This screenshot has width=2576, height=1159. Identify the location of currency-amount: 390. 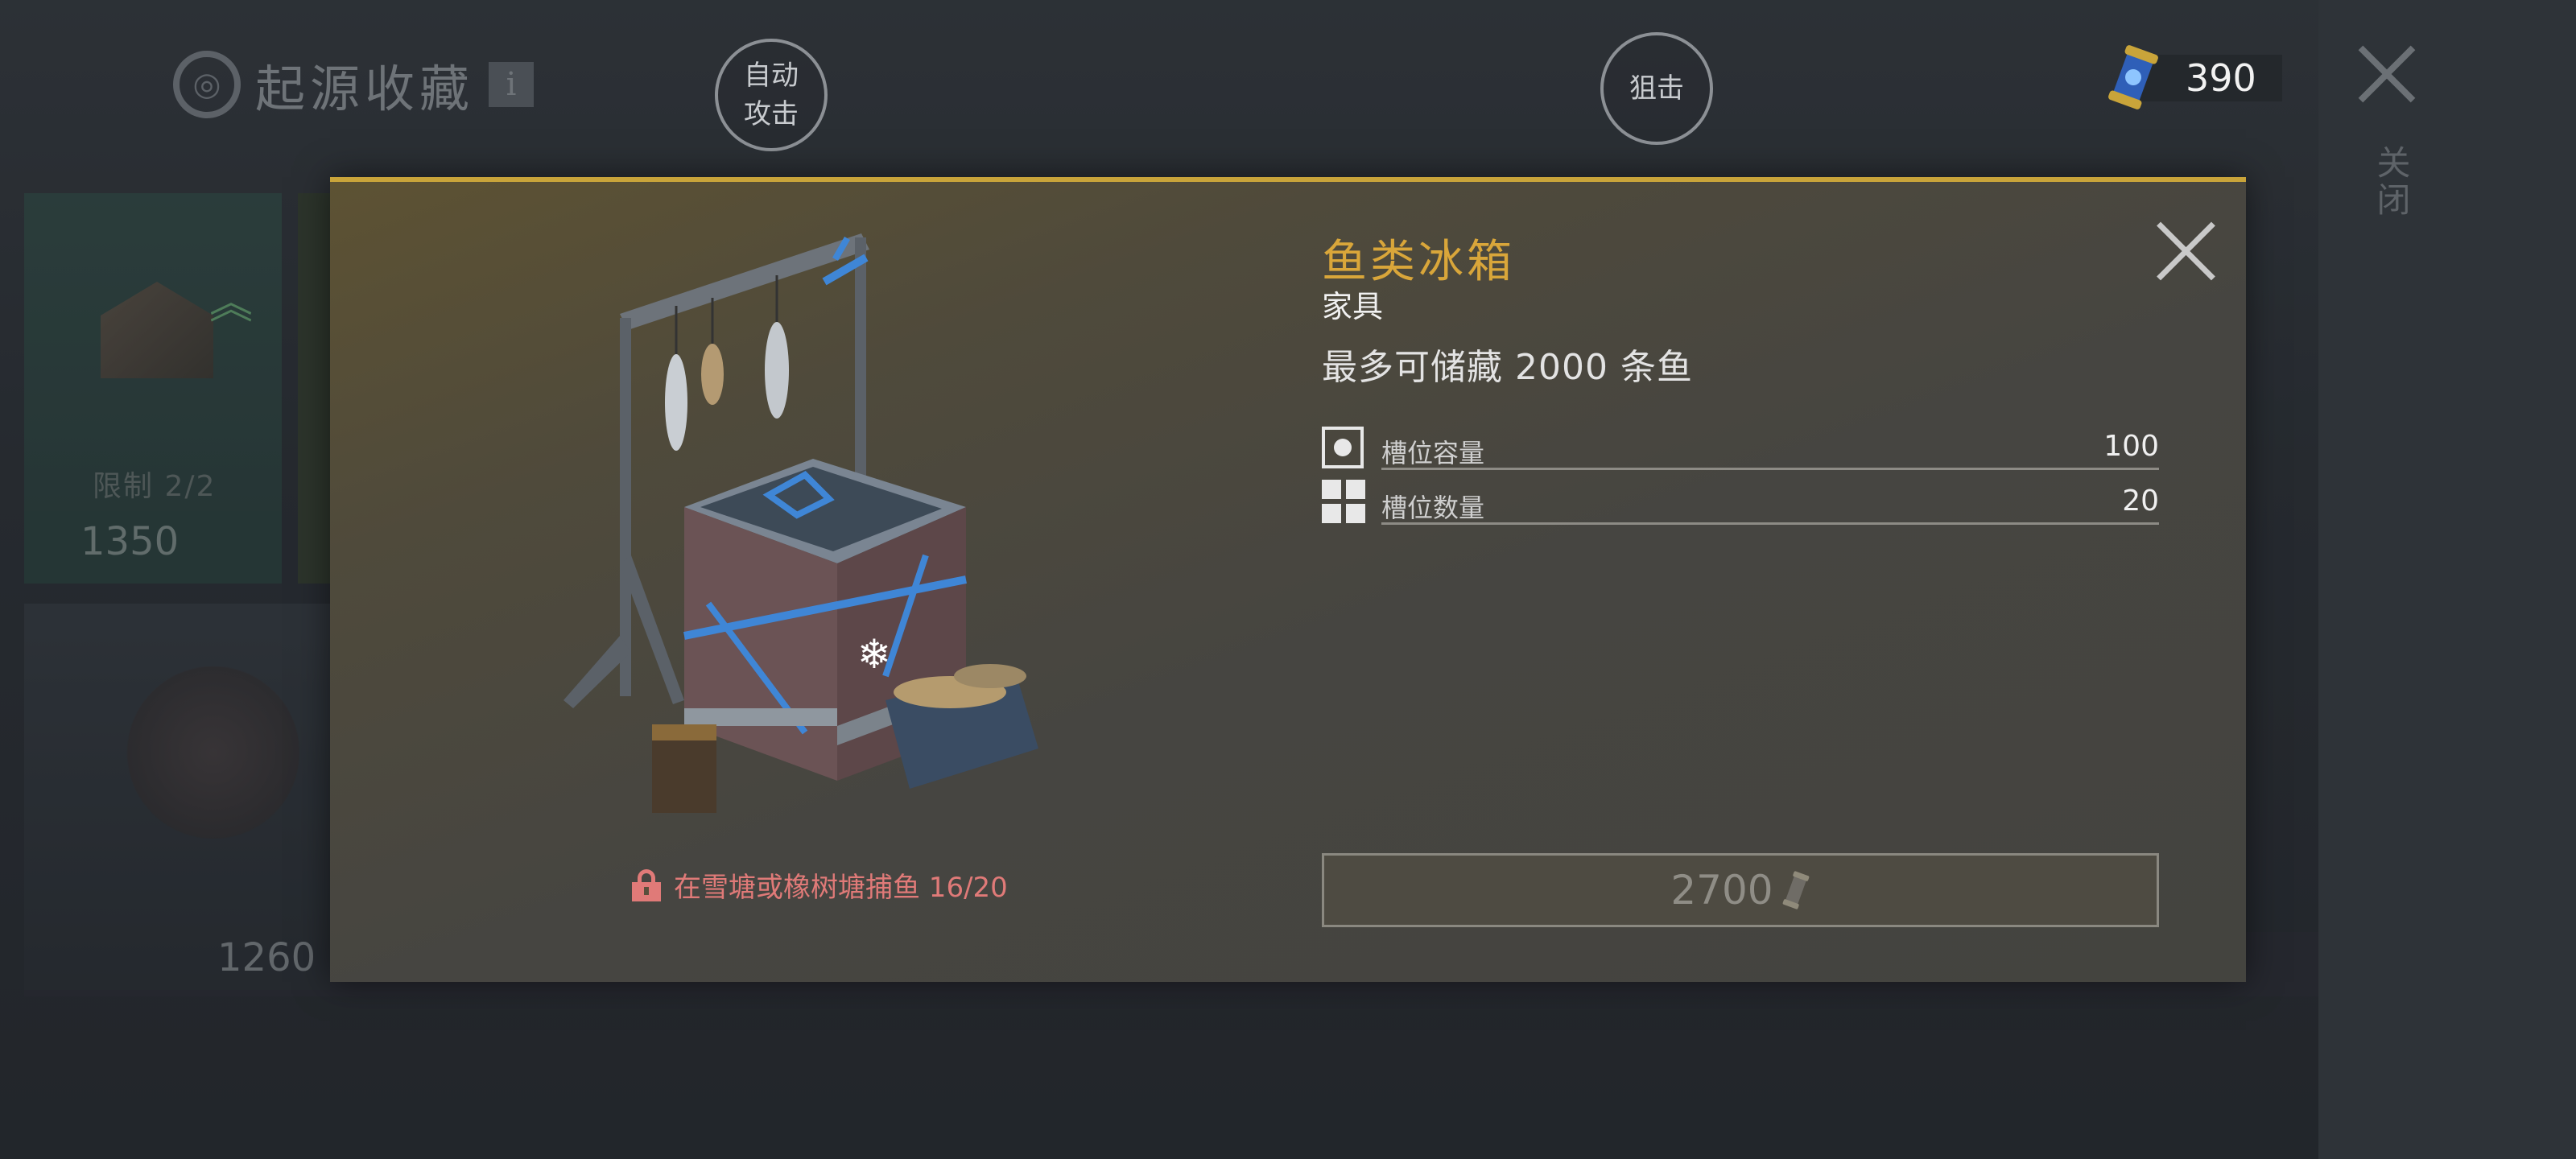
(2221, 78).